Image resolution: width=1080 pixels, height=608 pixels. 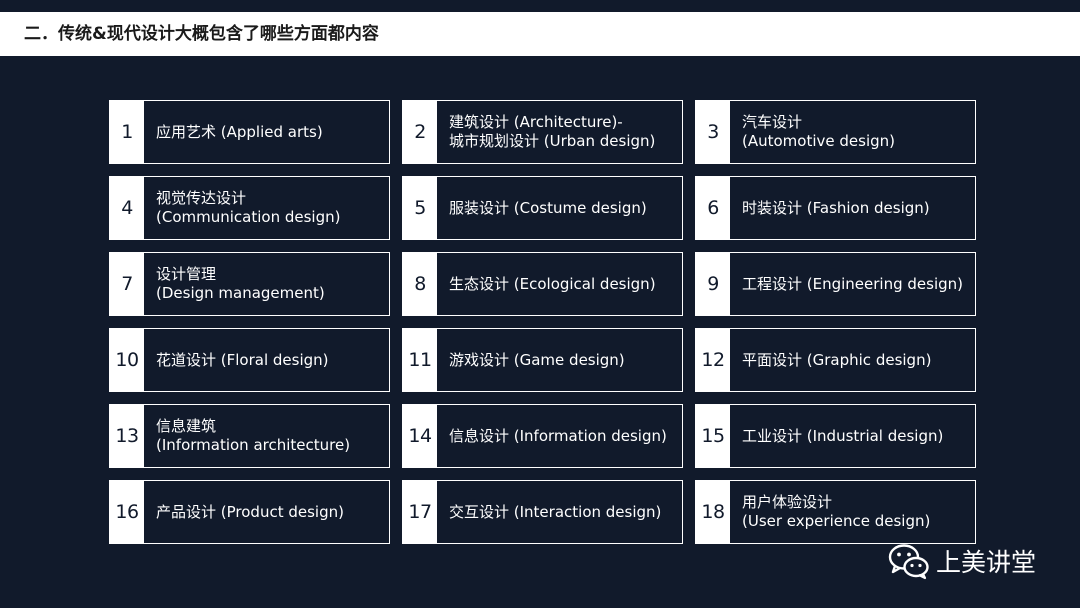 I want to click on category-card: 13 信息建筑 (Information architecture), so click(x=249, y=436).